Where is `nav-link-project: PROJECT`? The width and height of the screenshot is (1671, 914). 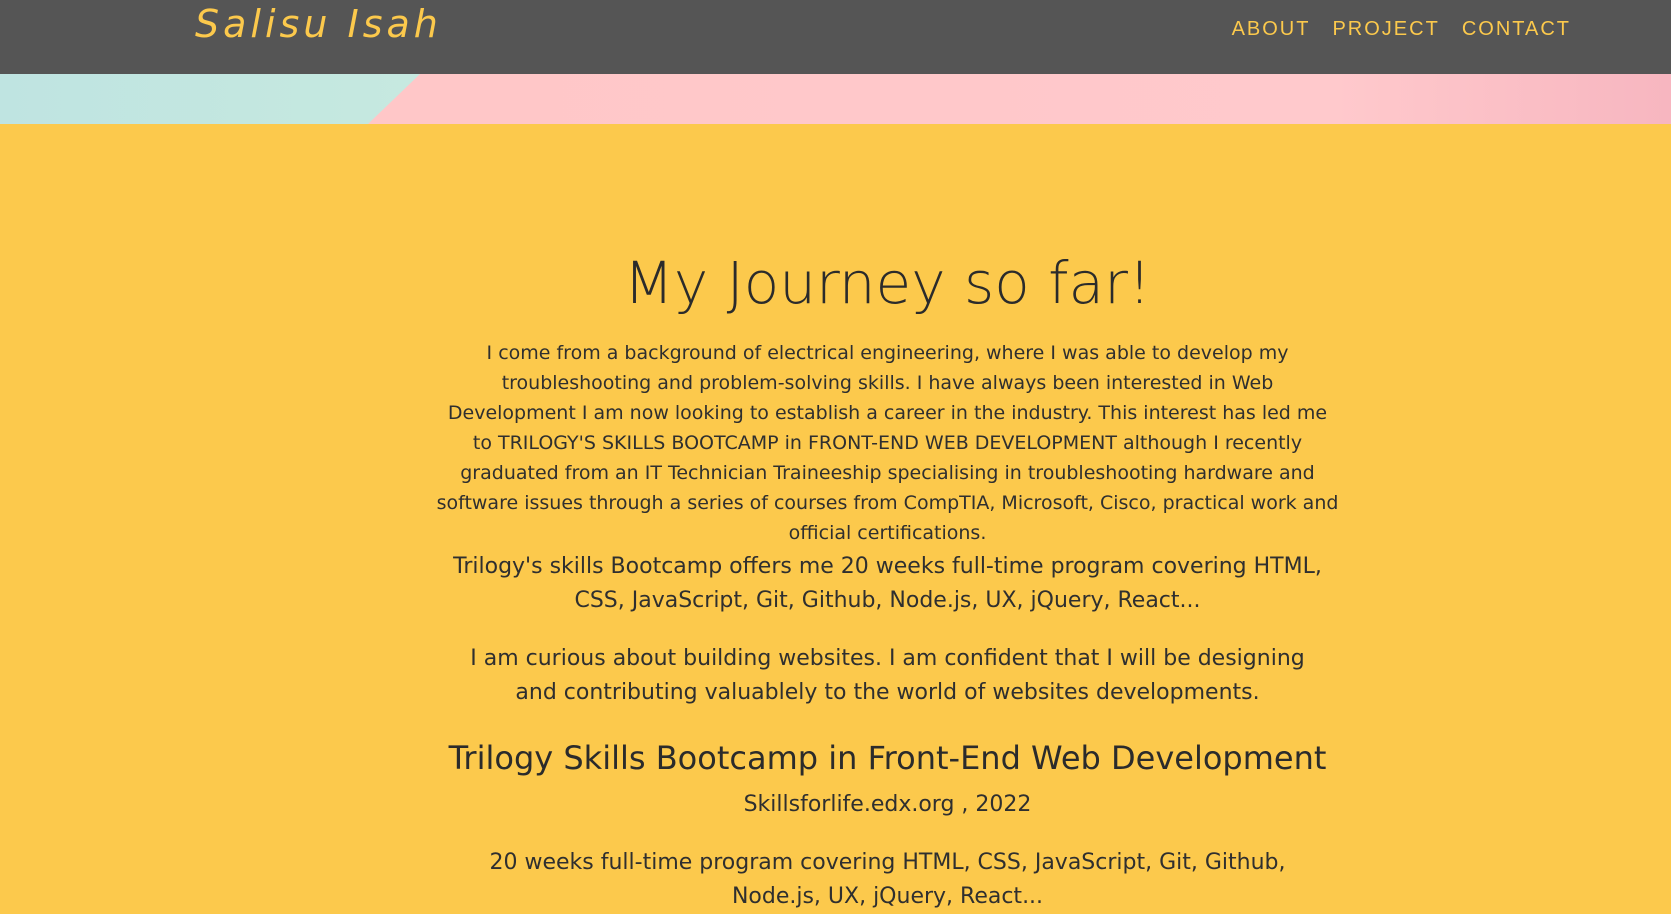 nav-link-project: PROJECT is located at coordinates (1385, 29).